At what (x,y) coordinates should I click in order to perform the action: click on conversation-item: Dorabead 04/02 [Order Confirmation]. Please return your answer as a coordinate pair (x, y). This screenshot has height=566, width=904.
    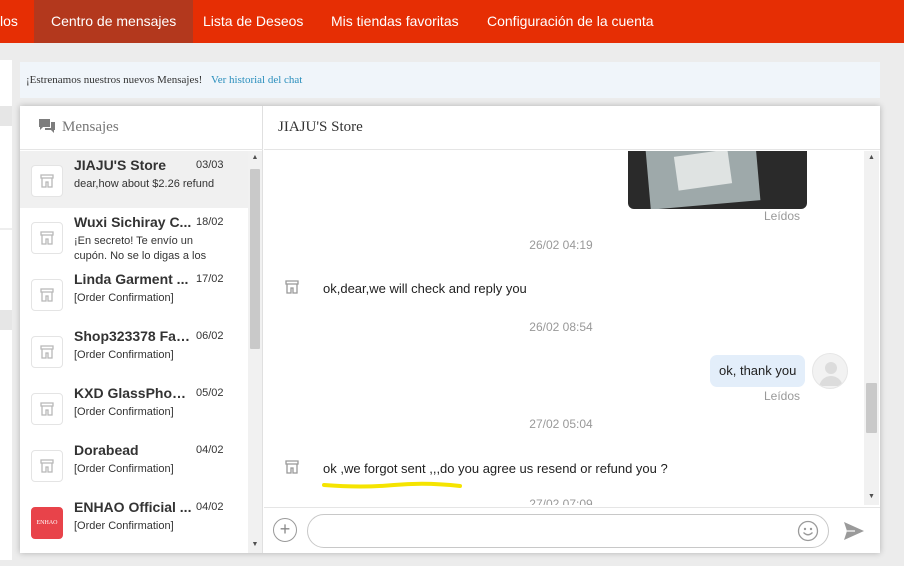
    Looking at the image, I should click on (134, 464).